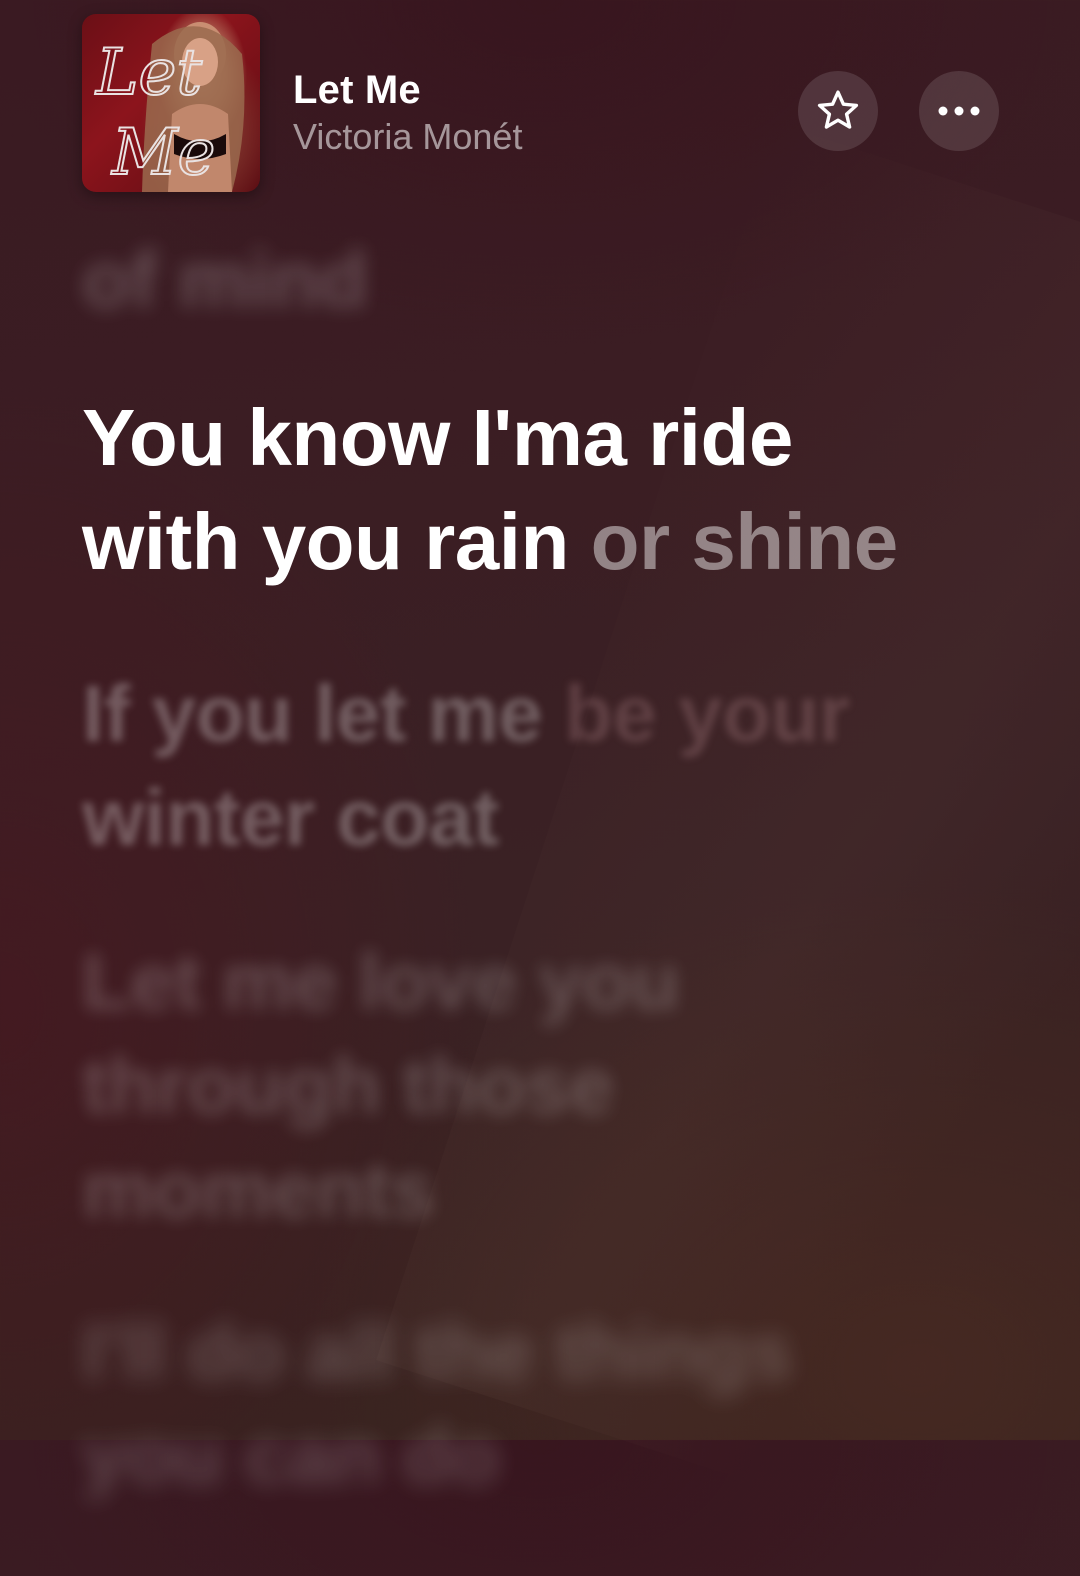  I want to click on lyric-segment: be your, so click(696, 713).